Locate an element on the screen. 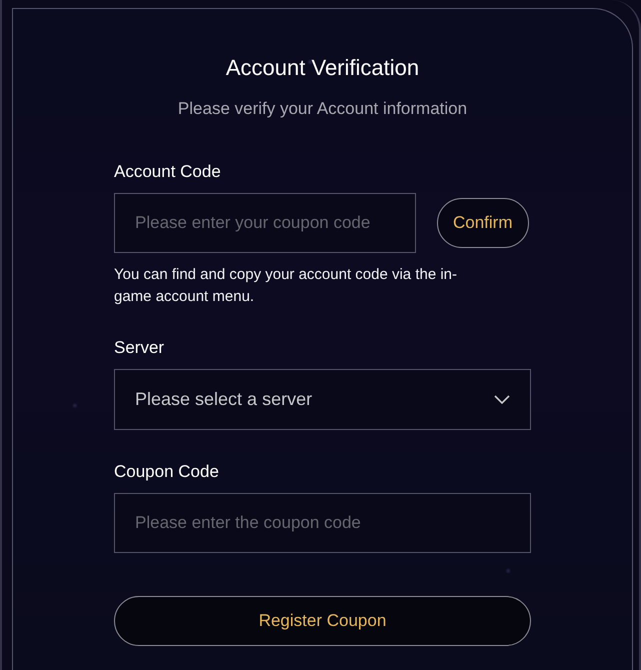 This screenshot has width=641, height=670. form-title: Account Verification is located at coordinates (323, 68).